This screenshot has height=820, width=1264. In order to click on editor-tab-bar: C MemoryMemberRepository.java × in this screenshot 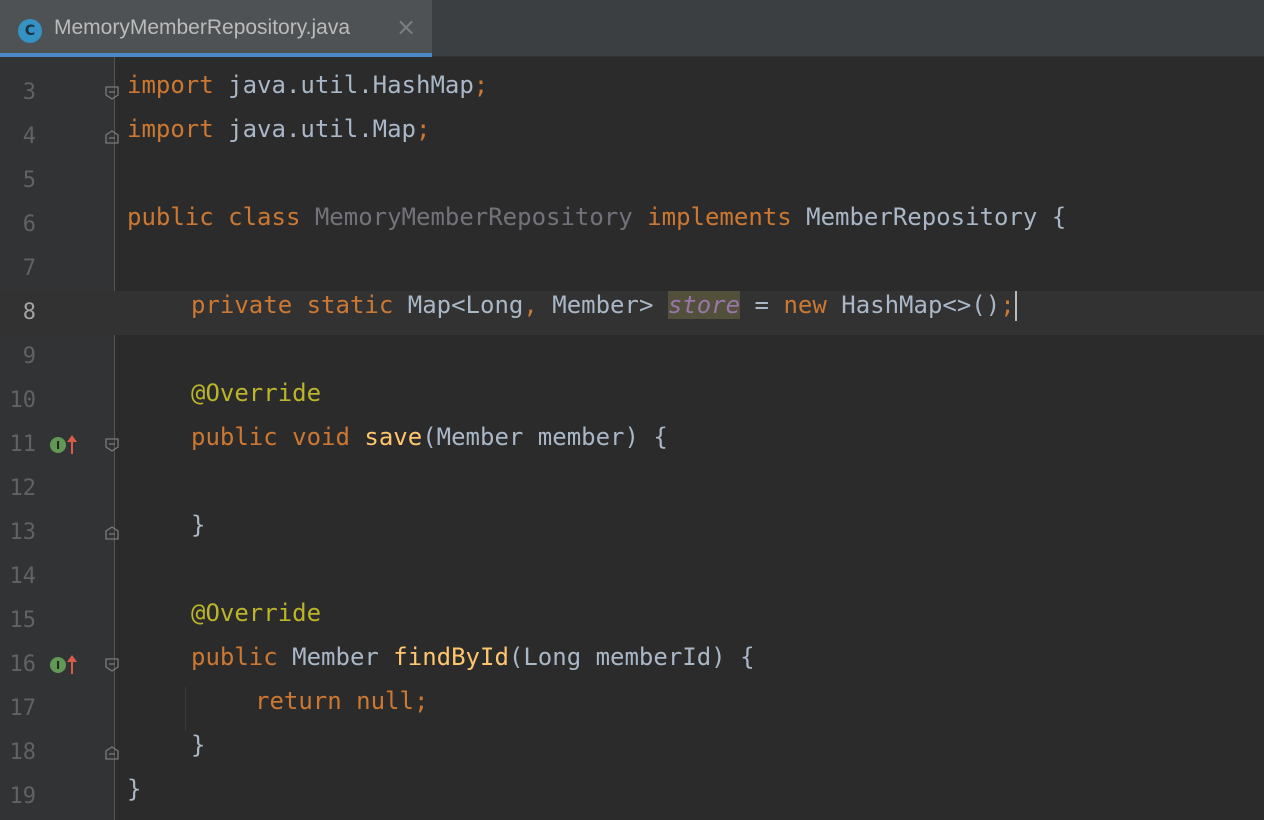, I will do `click(632, 28)`.